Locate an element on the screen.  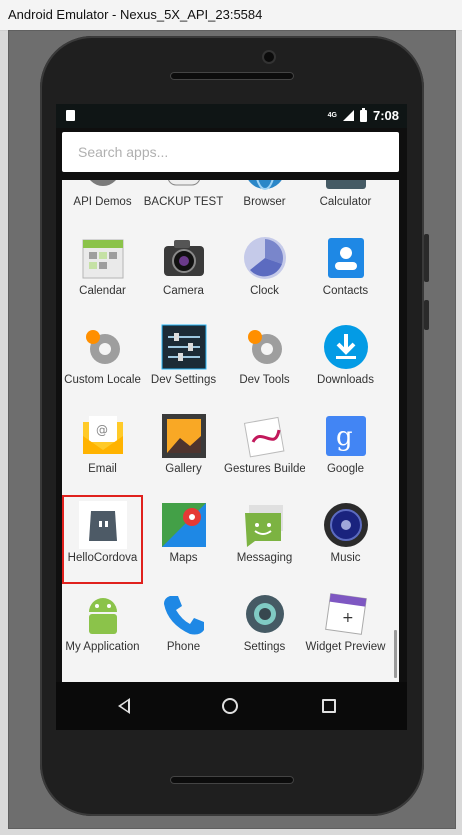
app-calculator: + Calculator is located at coordinates (345, 204).